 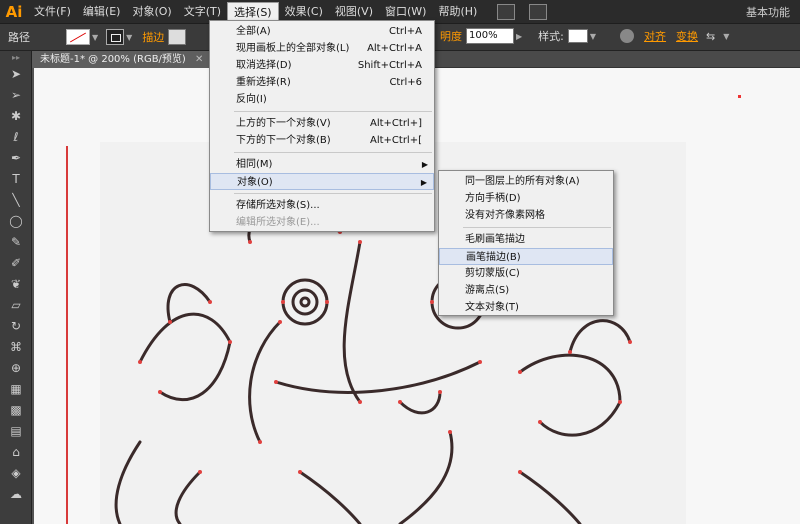 What do you see at coordinates (16, 136) in the screenshot?
I see `lasso-icon: ℓ` at bounding box center [16, 136].